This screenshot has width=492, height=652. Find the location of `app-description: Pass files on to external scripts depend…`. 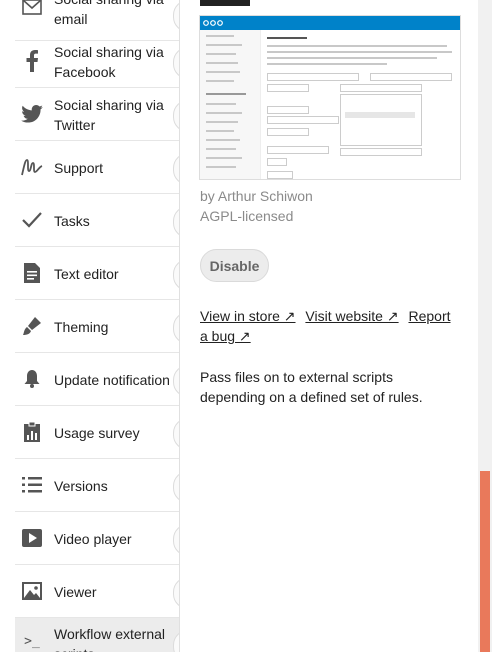

app-description: Pass files on to external scripts depend… is located at coordinates (311, 387).